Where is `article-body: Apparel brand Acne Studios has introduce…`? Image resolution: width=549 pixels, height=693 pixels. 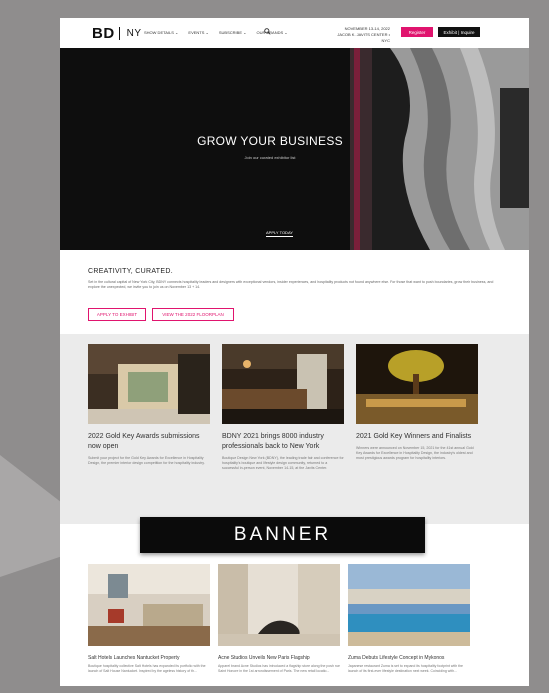
article-body: Apparel brand Acne Studios has introduce… is located at coordinates (279, 668).